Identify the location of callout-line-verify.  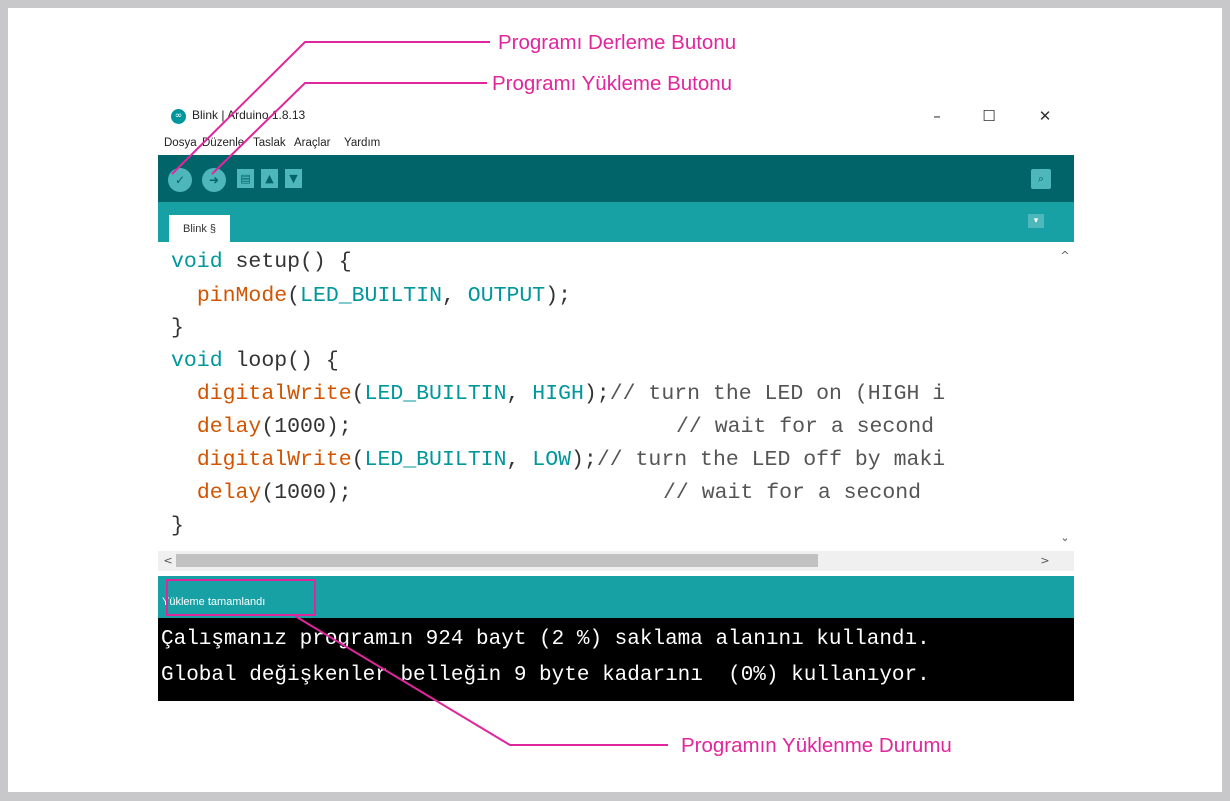
(330, 108).